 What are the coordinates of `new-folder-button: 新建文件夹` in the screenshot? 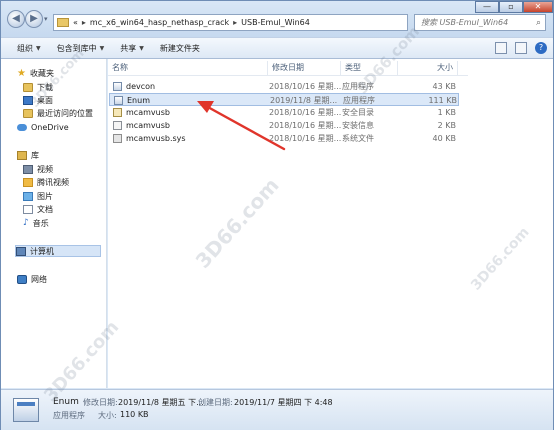 It's located at (180, 48).